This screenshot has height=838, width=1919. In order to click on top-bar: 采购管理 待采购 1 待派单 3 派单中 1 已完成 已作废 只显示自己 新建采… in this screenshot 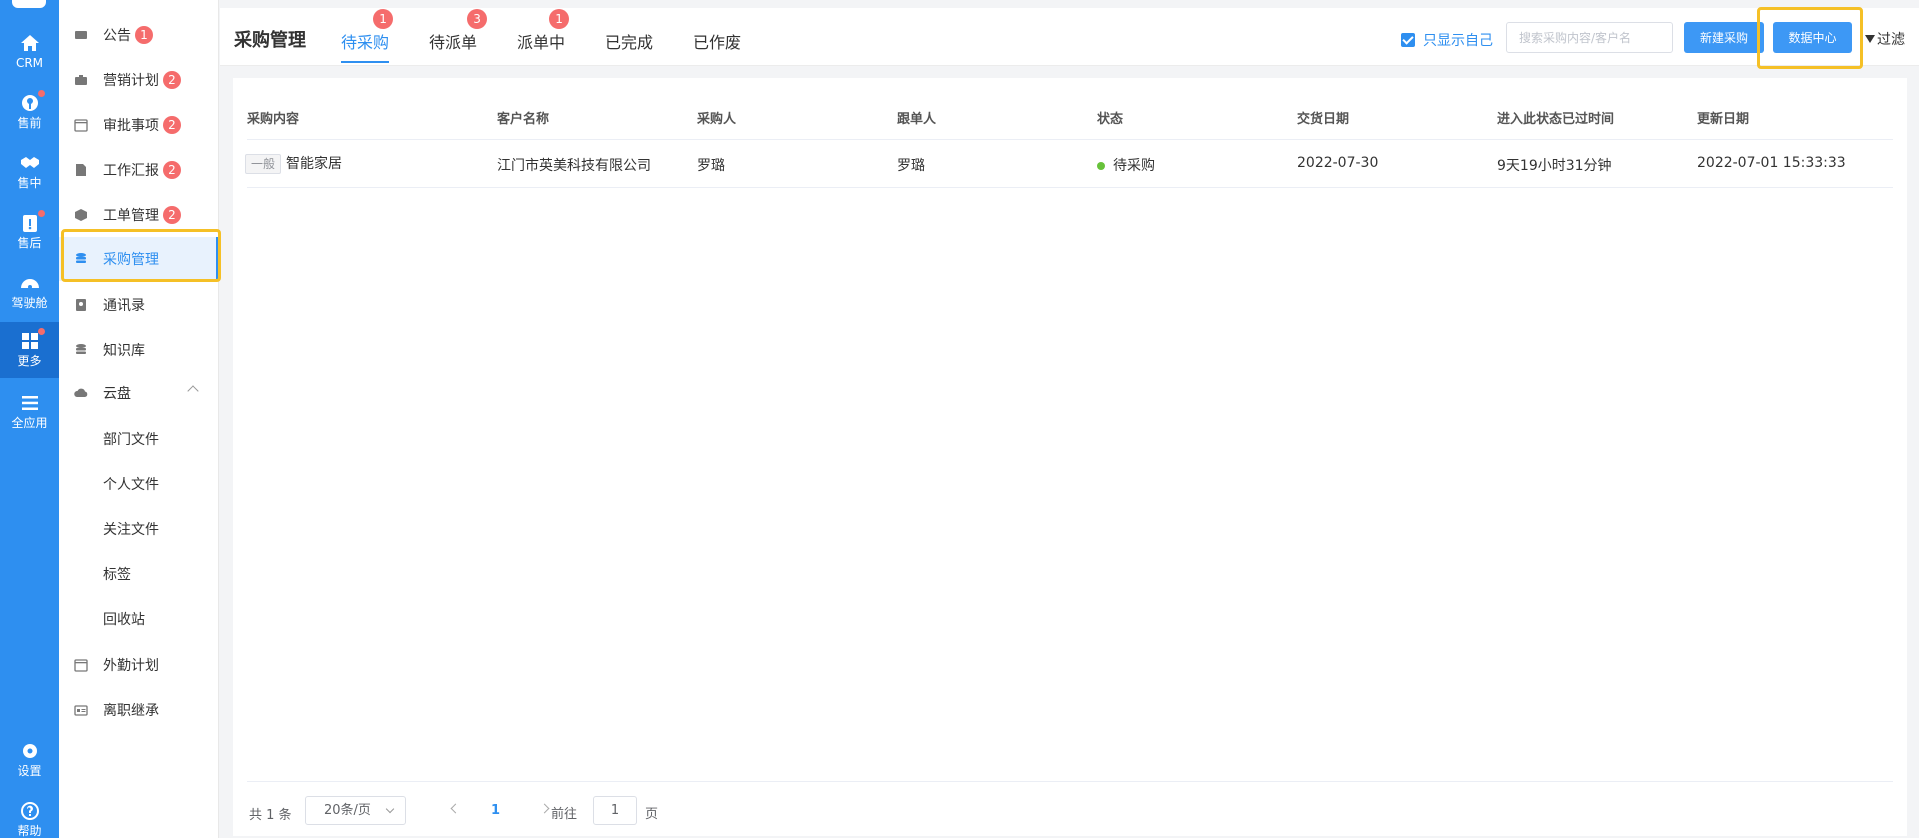, I will do `click(1069, 37)`.